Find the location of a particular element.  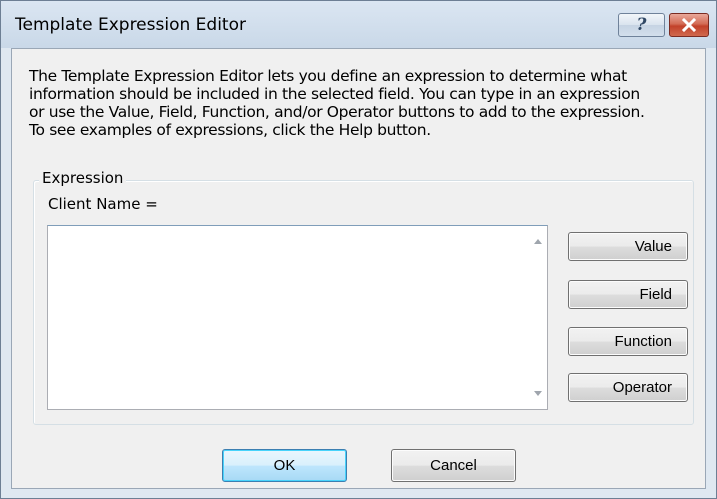

scroll-down-arrow-icon is located at coordinates (538, 393).